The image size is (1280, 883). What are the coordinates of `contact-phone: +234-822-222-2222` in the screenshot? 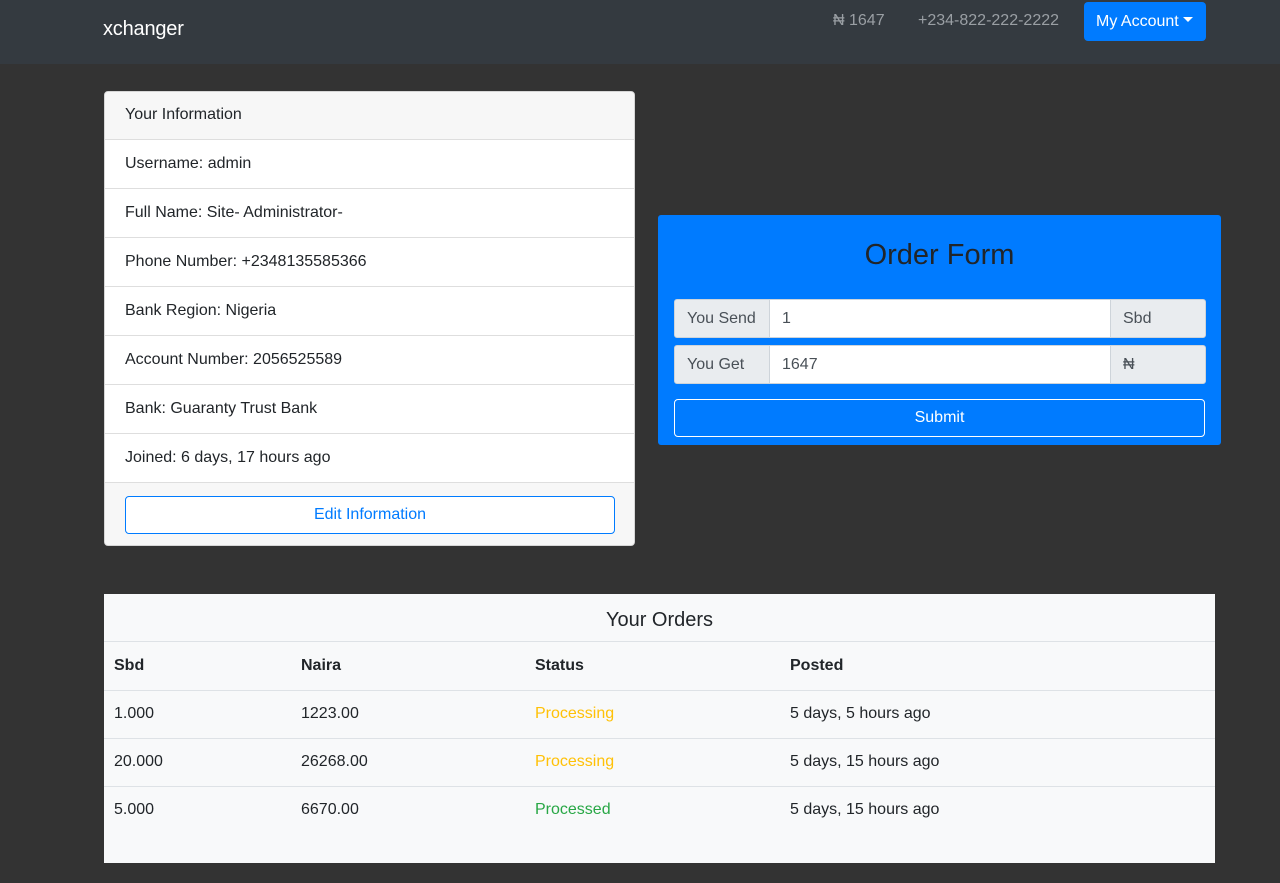 It's located at (988, 21).